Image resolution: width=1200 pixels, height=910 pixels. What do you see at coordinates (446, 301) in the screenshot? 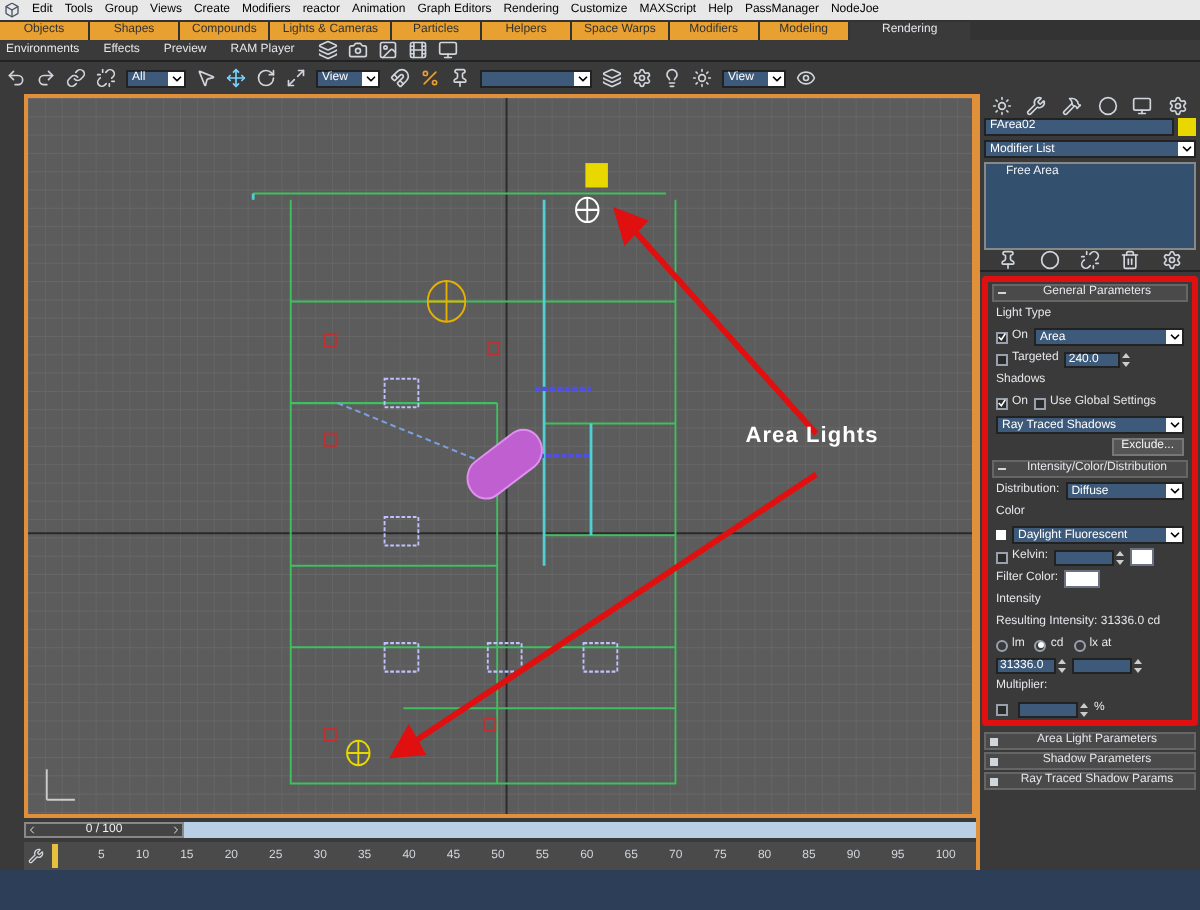
I see `target-icon` at bounding box center [446, 301].